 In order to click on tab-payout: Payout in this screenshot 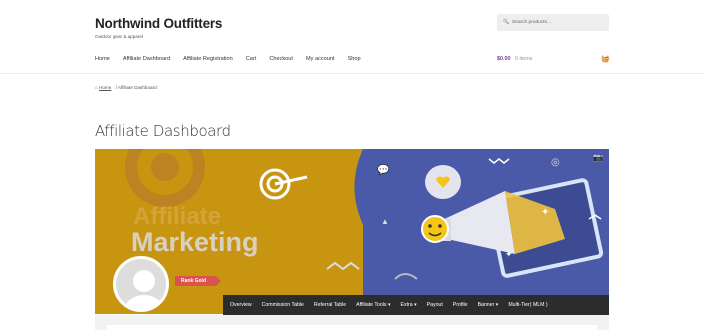, I will do `click(435, 305)`.